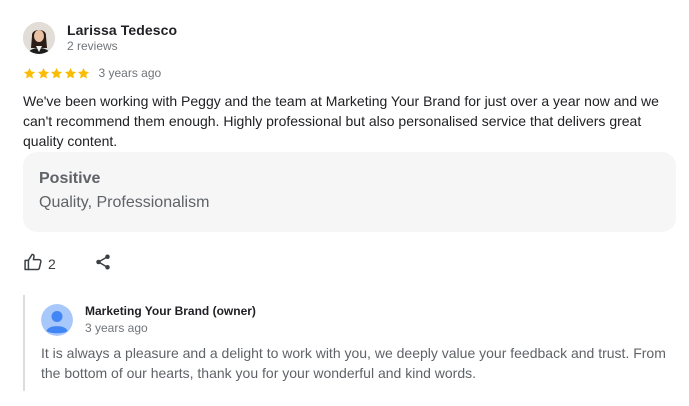 The height and width of the screenshot is (406, 689). I want to click on rating-row: 3 years ago, so click(92, 73).